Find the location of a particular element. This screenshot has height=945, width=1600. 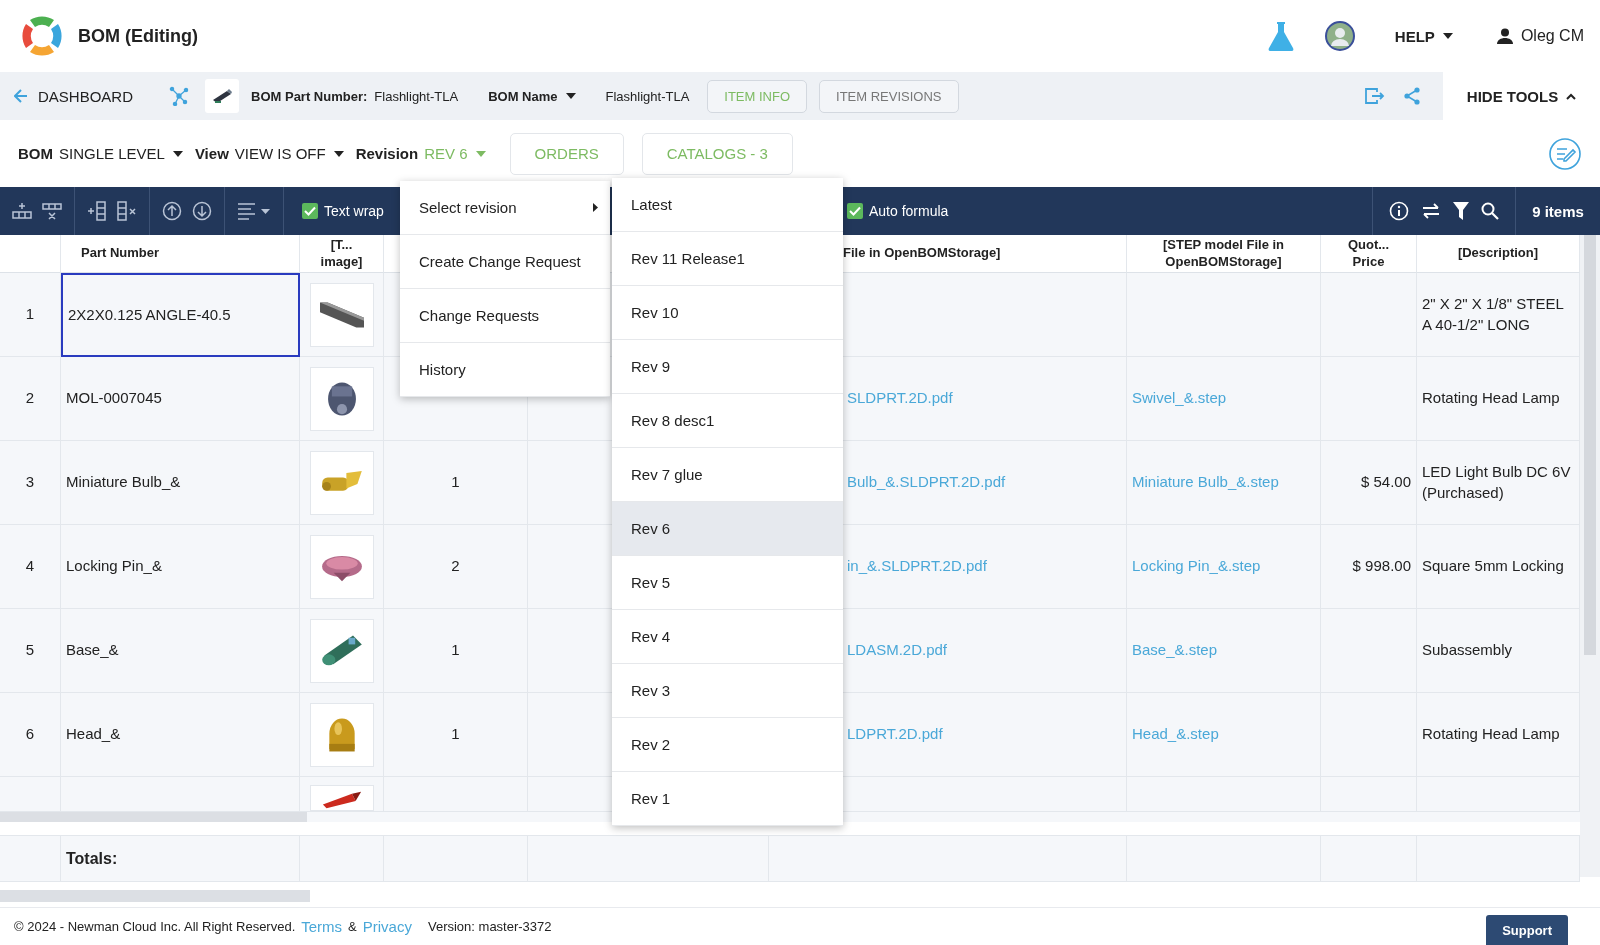

row-number: 4 is located at coordinates (30, 567).